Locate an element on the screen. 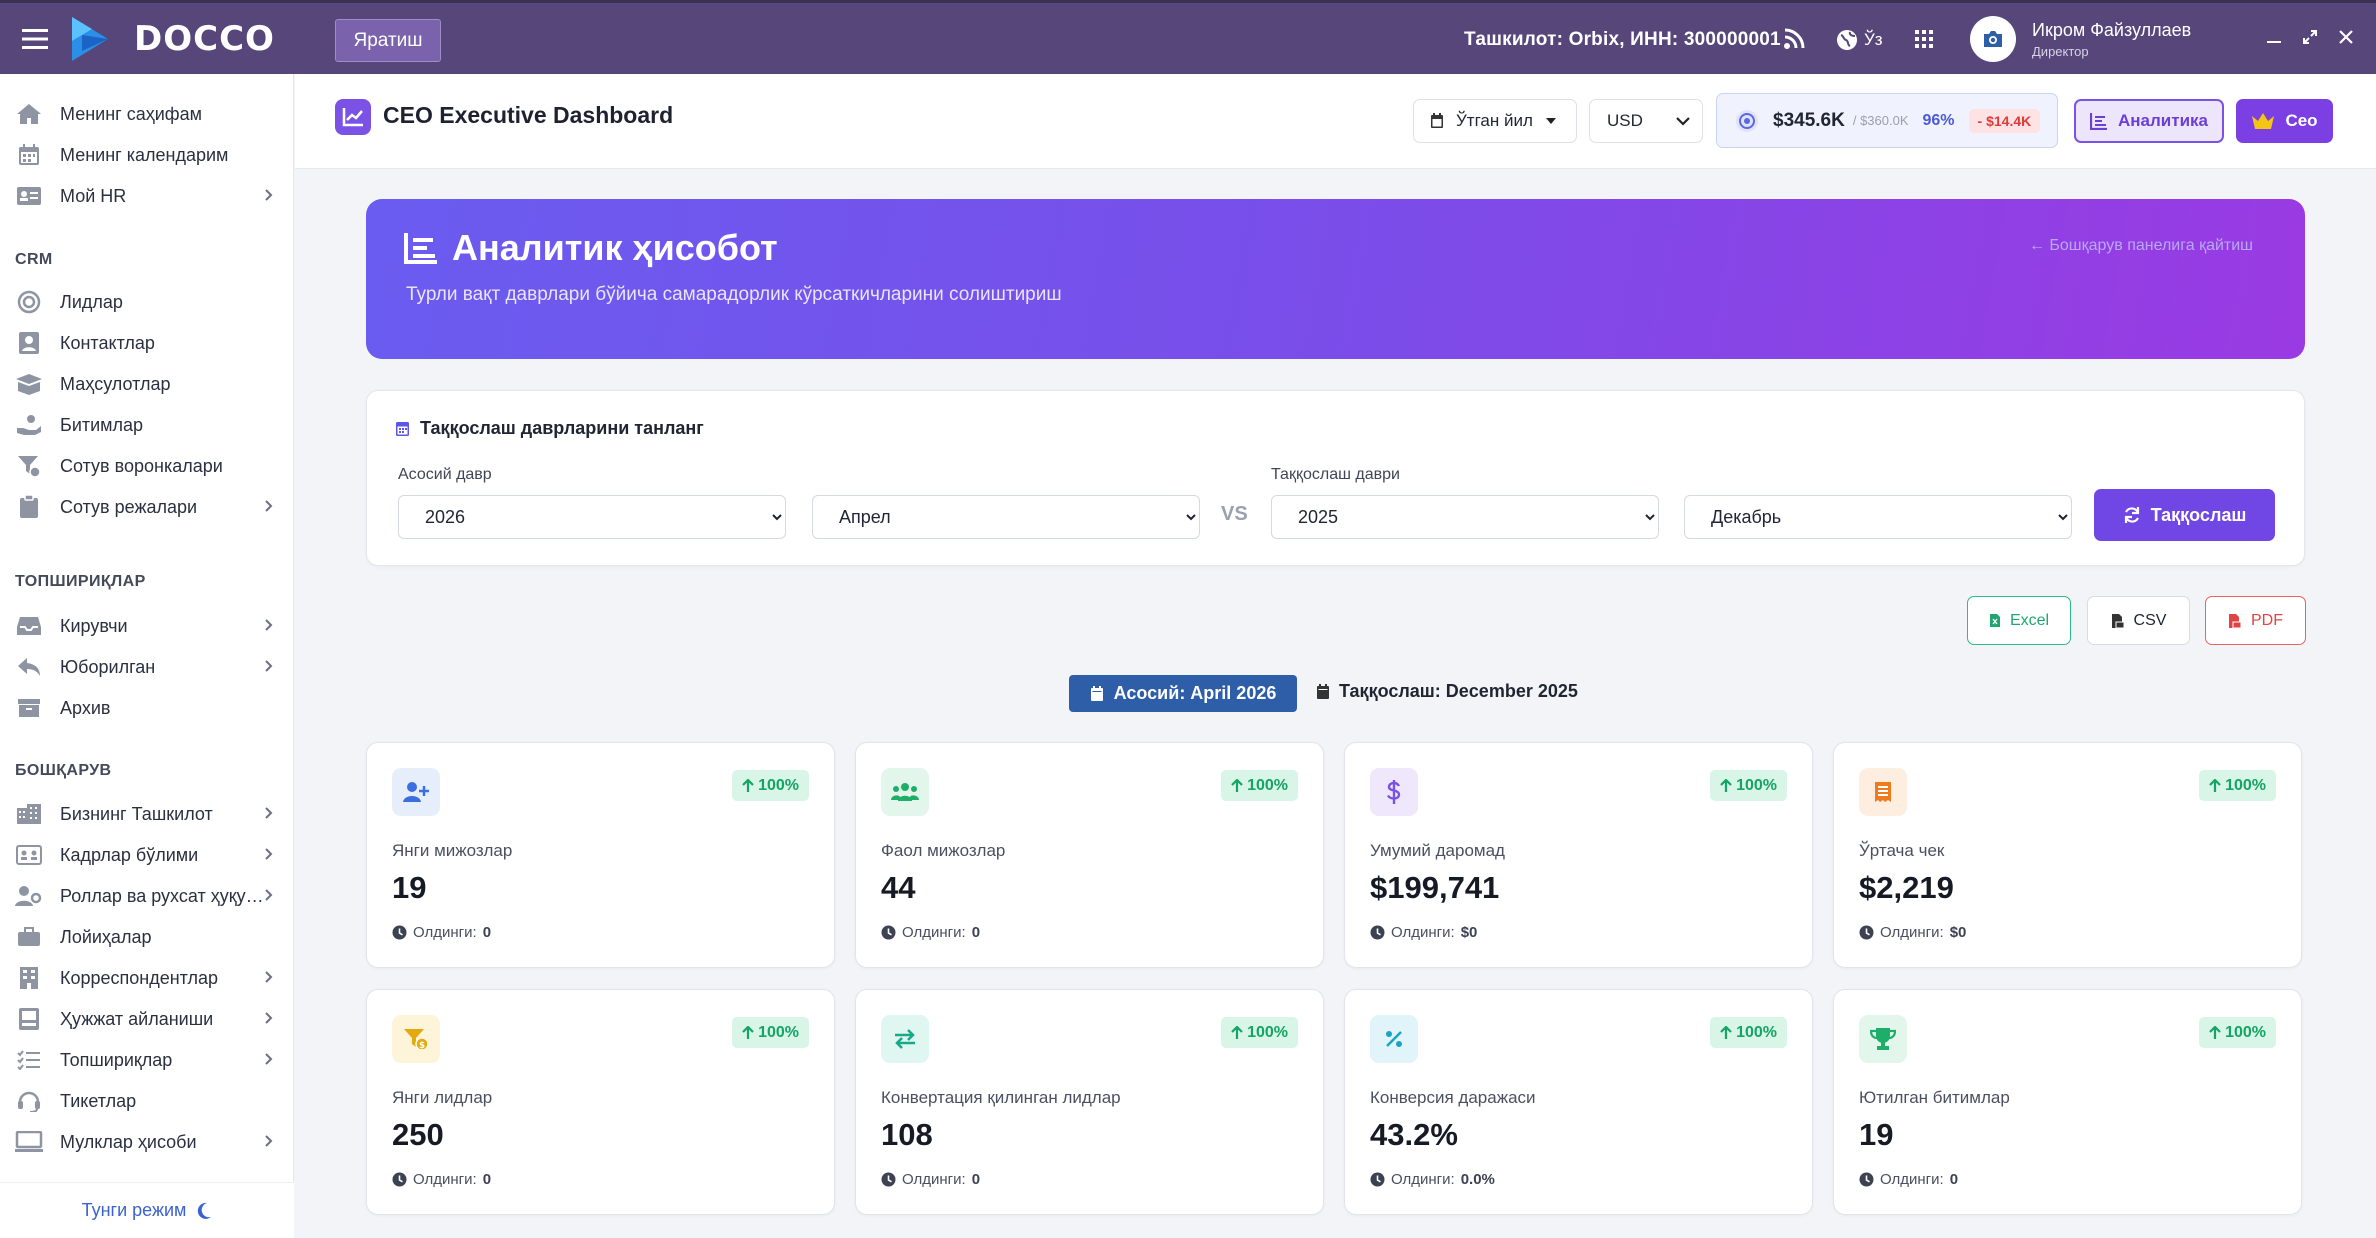 The height and width of the screenshot is (1238, 2376). rss-icon is located at coordinates (1794, 39).